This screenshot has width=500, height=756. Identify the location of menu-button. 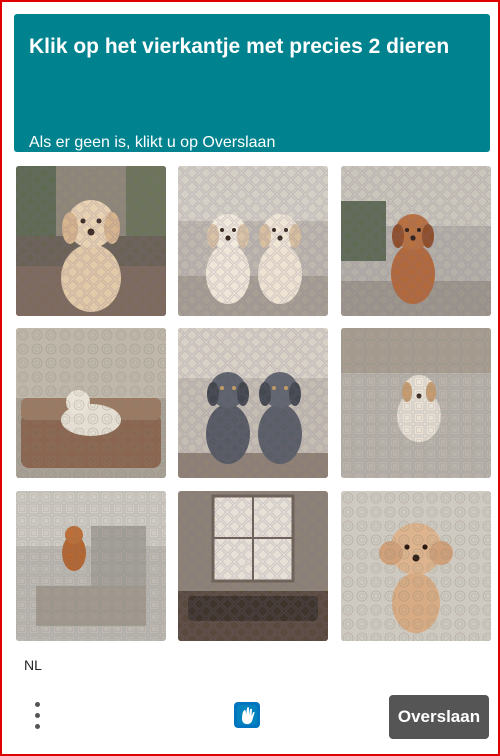
(38, 717).